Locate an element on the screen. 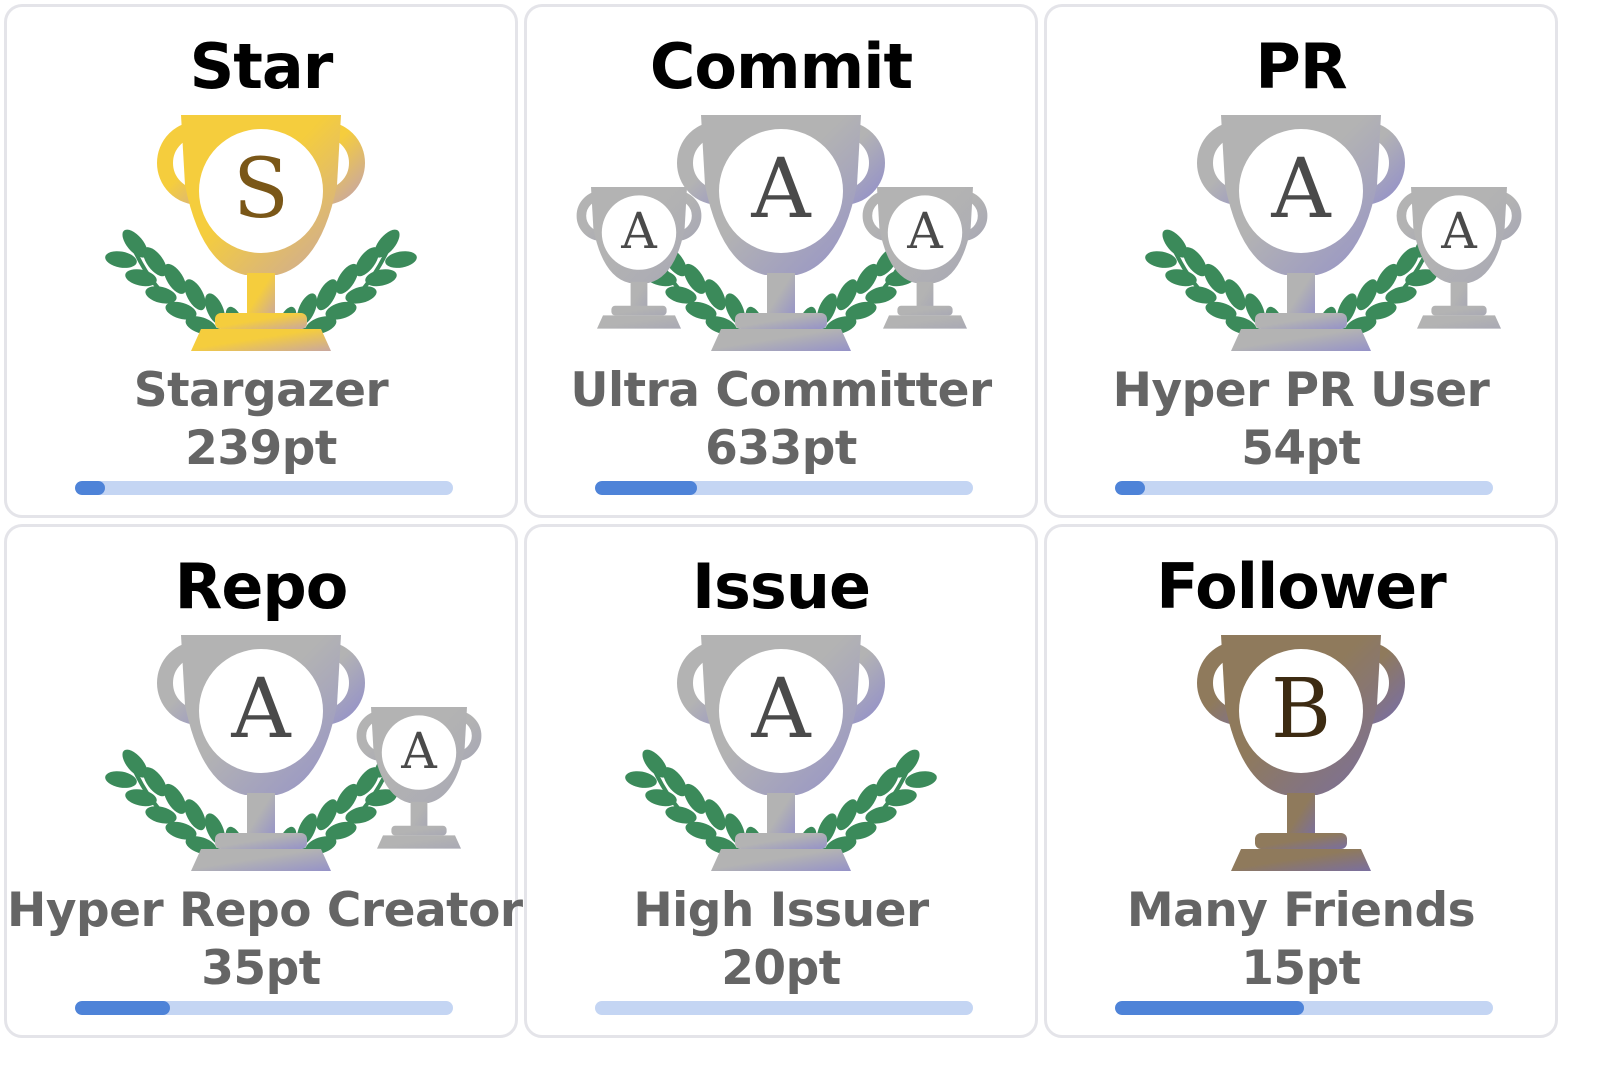 The image size is (1618, 1078). rank-letter: B is located at coordinates (1301, 709).